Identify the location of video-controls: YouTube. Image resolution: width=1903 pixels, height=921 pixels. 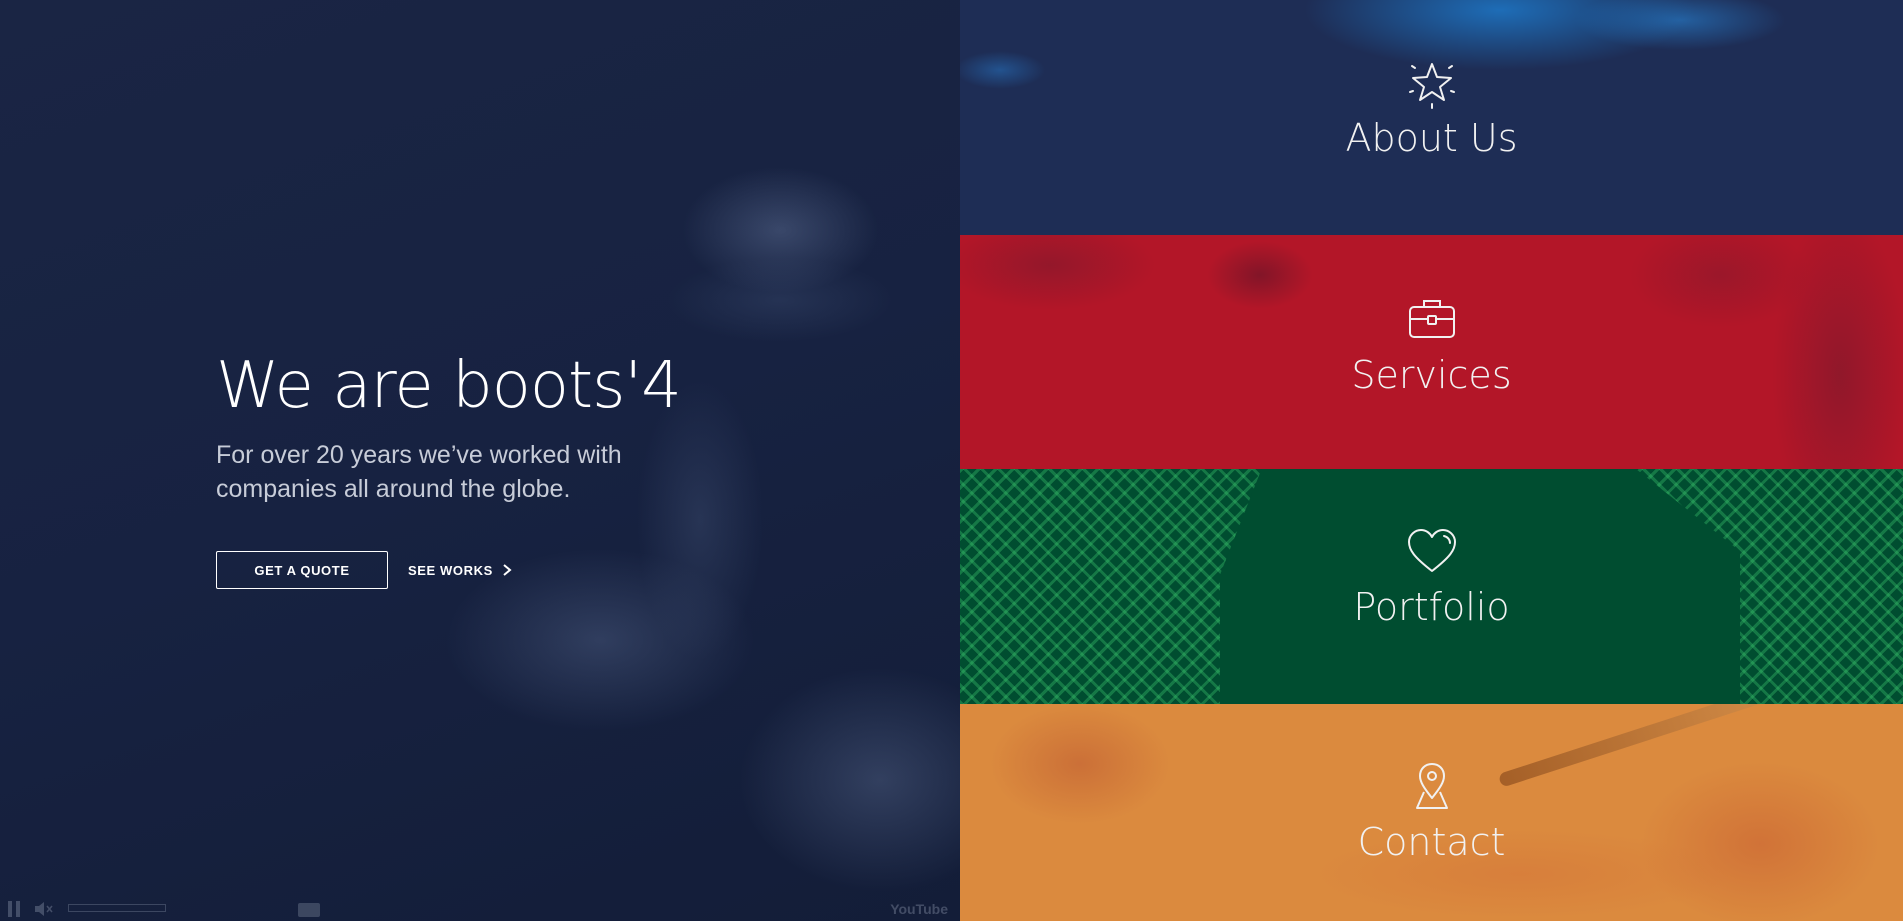
(480, 908).